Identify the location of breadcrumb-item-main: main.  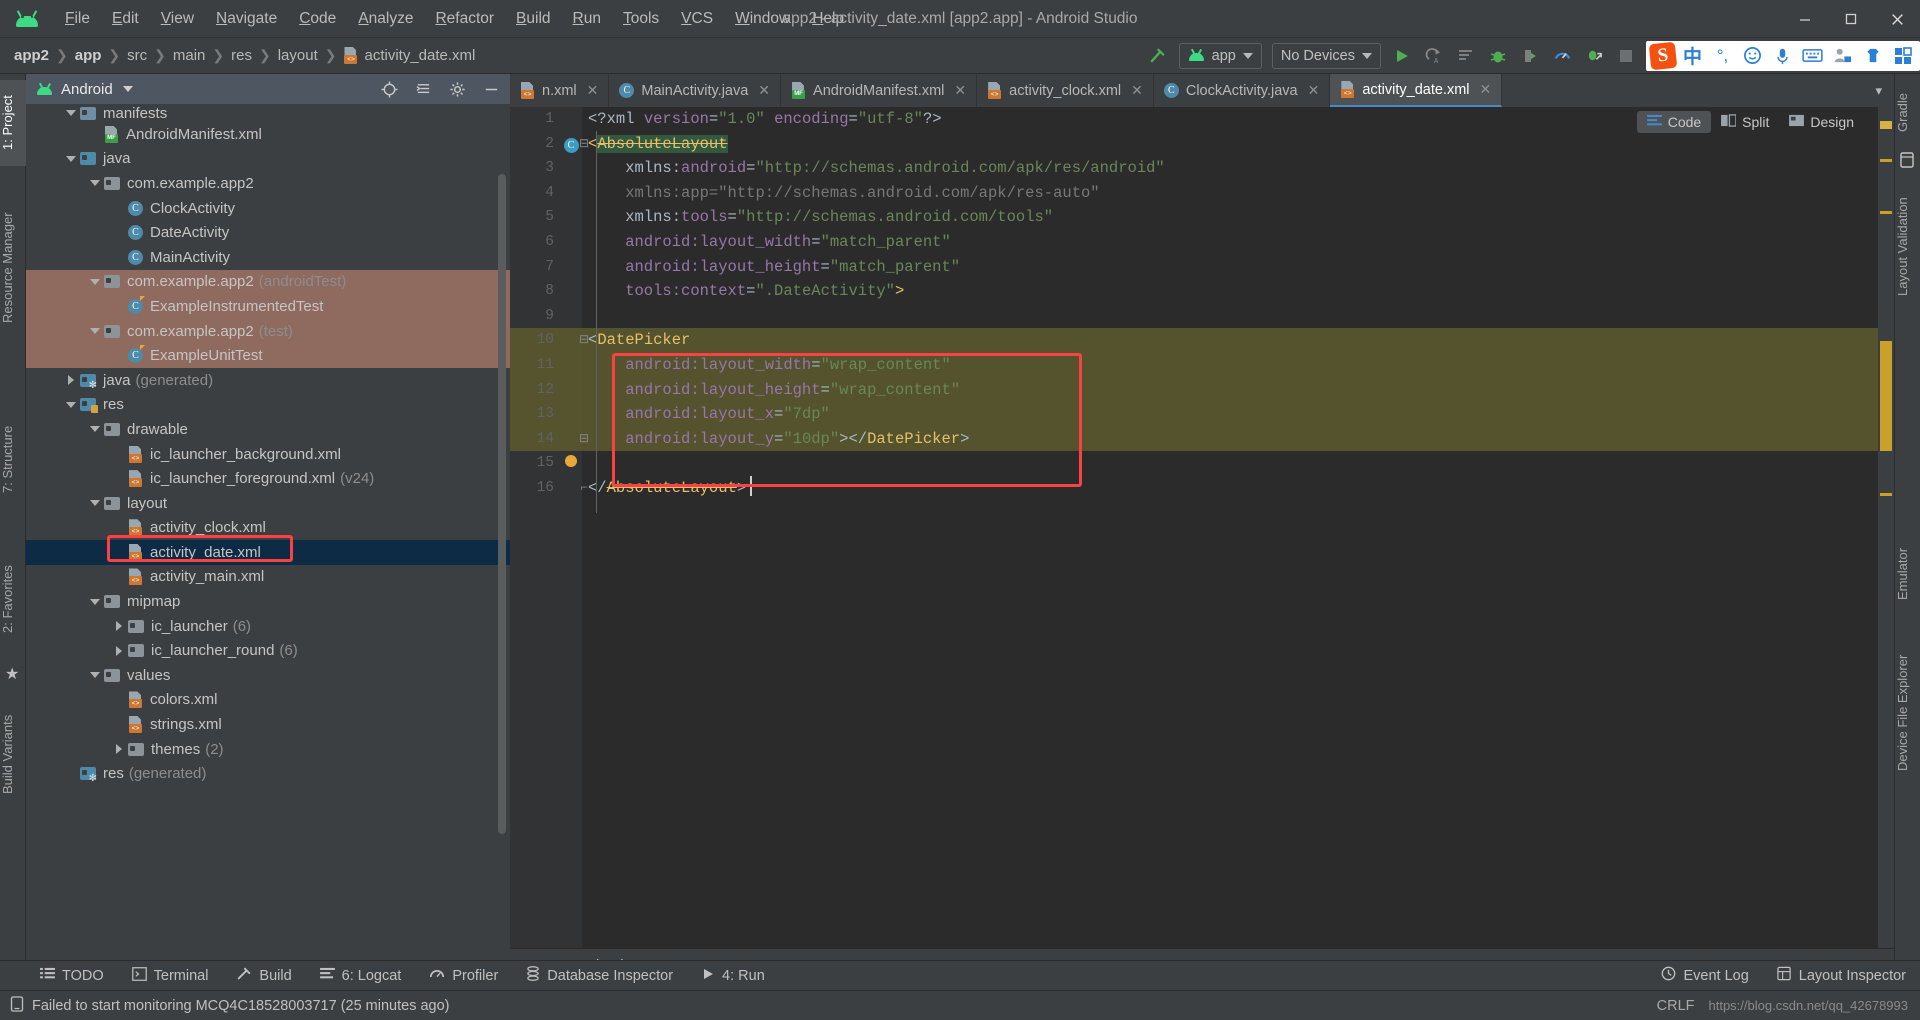
(189, 55).